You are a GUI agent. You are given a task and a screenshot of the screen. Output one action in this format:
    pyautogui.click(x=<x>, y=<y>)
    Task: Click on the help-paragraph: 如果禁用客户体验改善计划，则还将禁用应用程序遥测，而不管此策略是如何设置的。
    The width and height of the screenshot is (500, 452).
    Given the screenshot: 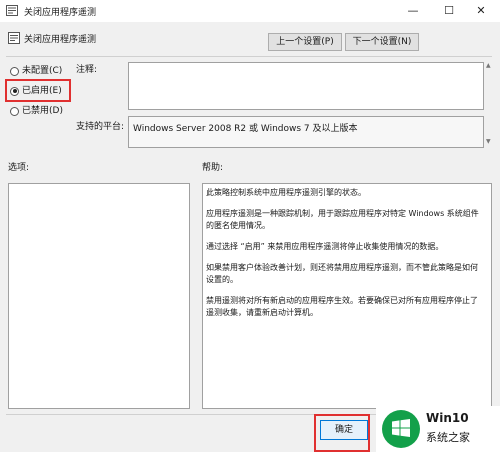 What is the action you would take?
    pyautogui.click(x=342, y=273)
    